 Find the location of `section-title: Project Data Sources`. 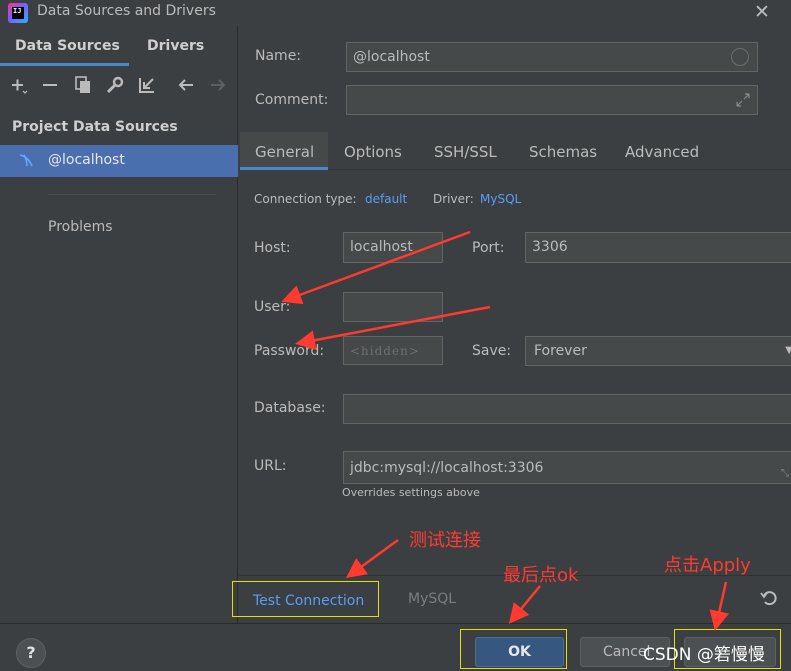

section-title: Project Data Sources is located at coordinates (95, 127).